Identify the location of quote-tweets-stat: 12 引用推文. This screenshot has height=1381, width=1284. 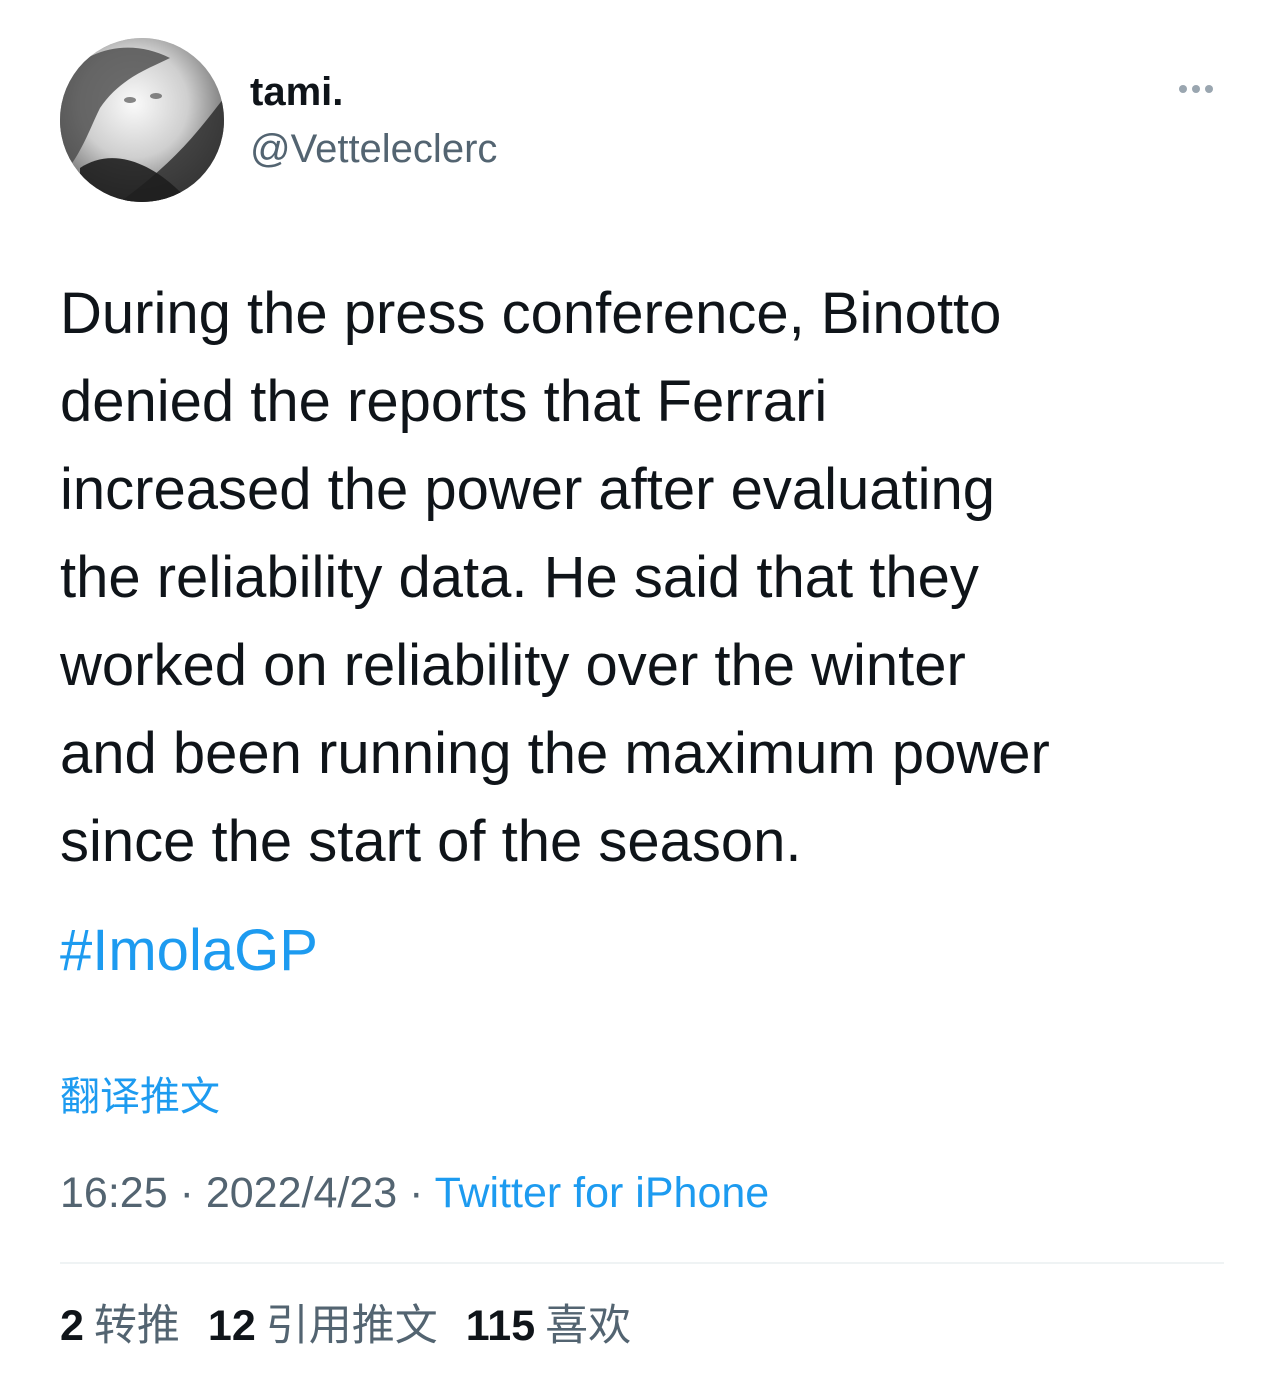
(323, 1326).